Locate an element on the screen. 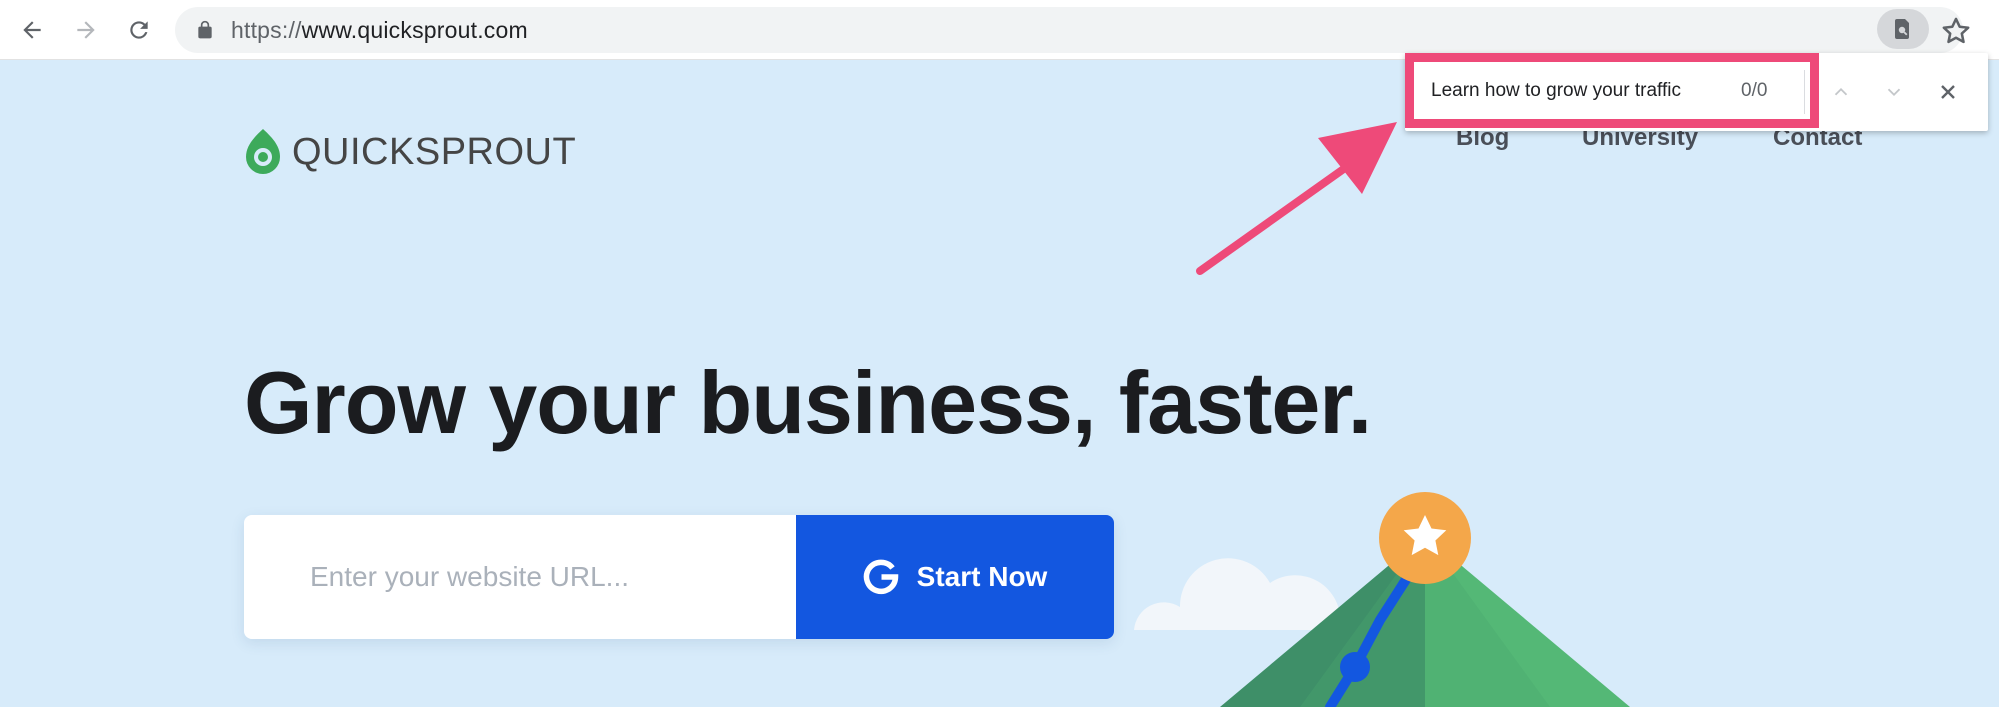 This screenshot has width=1999, height=707. quicksprout-logo: QUICKSPROUT is located at coordinates (410, 152).